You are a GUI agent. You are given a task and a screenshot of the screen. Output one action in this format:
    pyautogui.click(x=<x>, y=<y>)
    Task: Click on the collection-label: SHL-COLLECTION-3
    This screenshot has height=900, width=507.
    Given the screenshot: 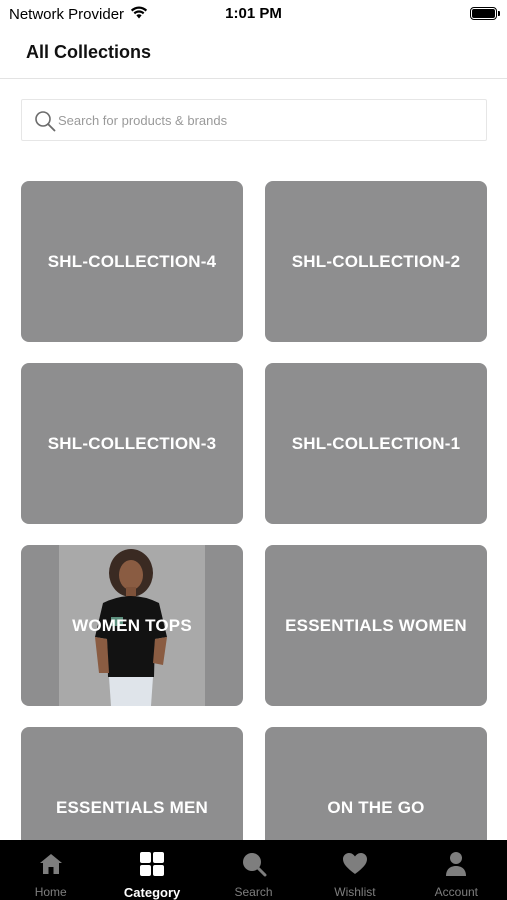 What is the action you would take?
    pyautogui.click(x=132, y=443)
    